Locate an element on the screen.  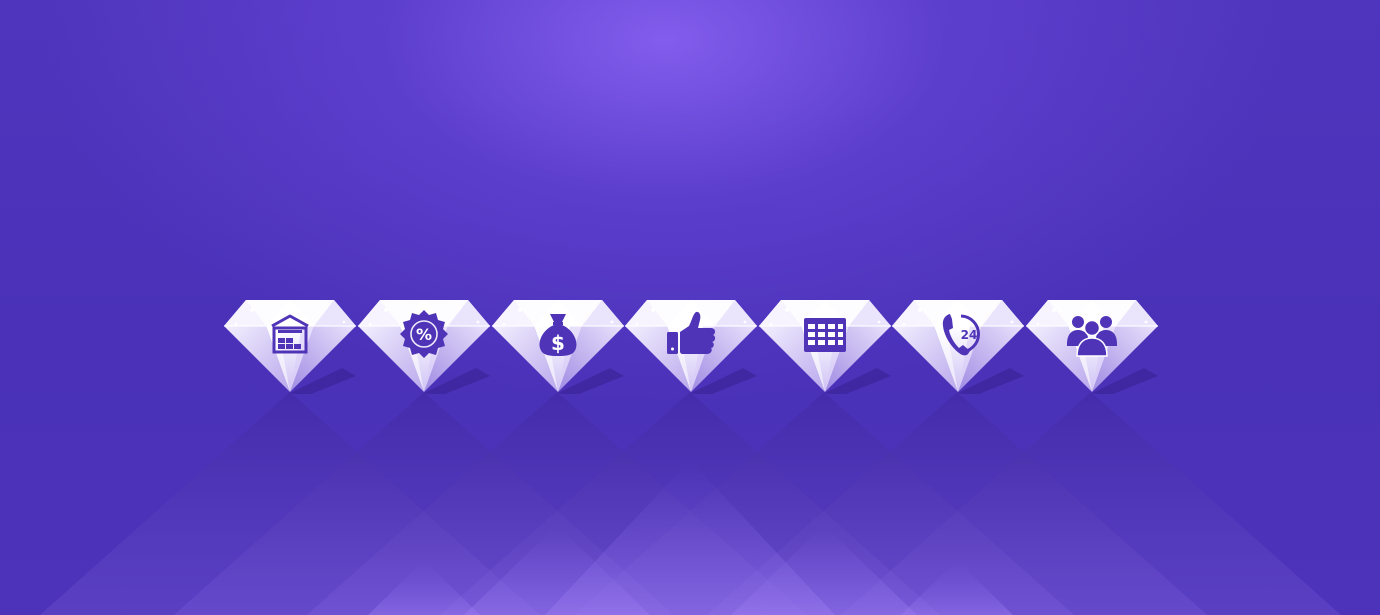
gem-discount: % is located at coordinates (424, 345).